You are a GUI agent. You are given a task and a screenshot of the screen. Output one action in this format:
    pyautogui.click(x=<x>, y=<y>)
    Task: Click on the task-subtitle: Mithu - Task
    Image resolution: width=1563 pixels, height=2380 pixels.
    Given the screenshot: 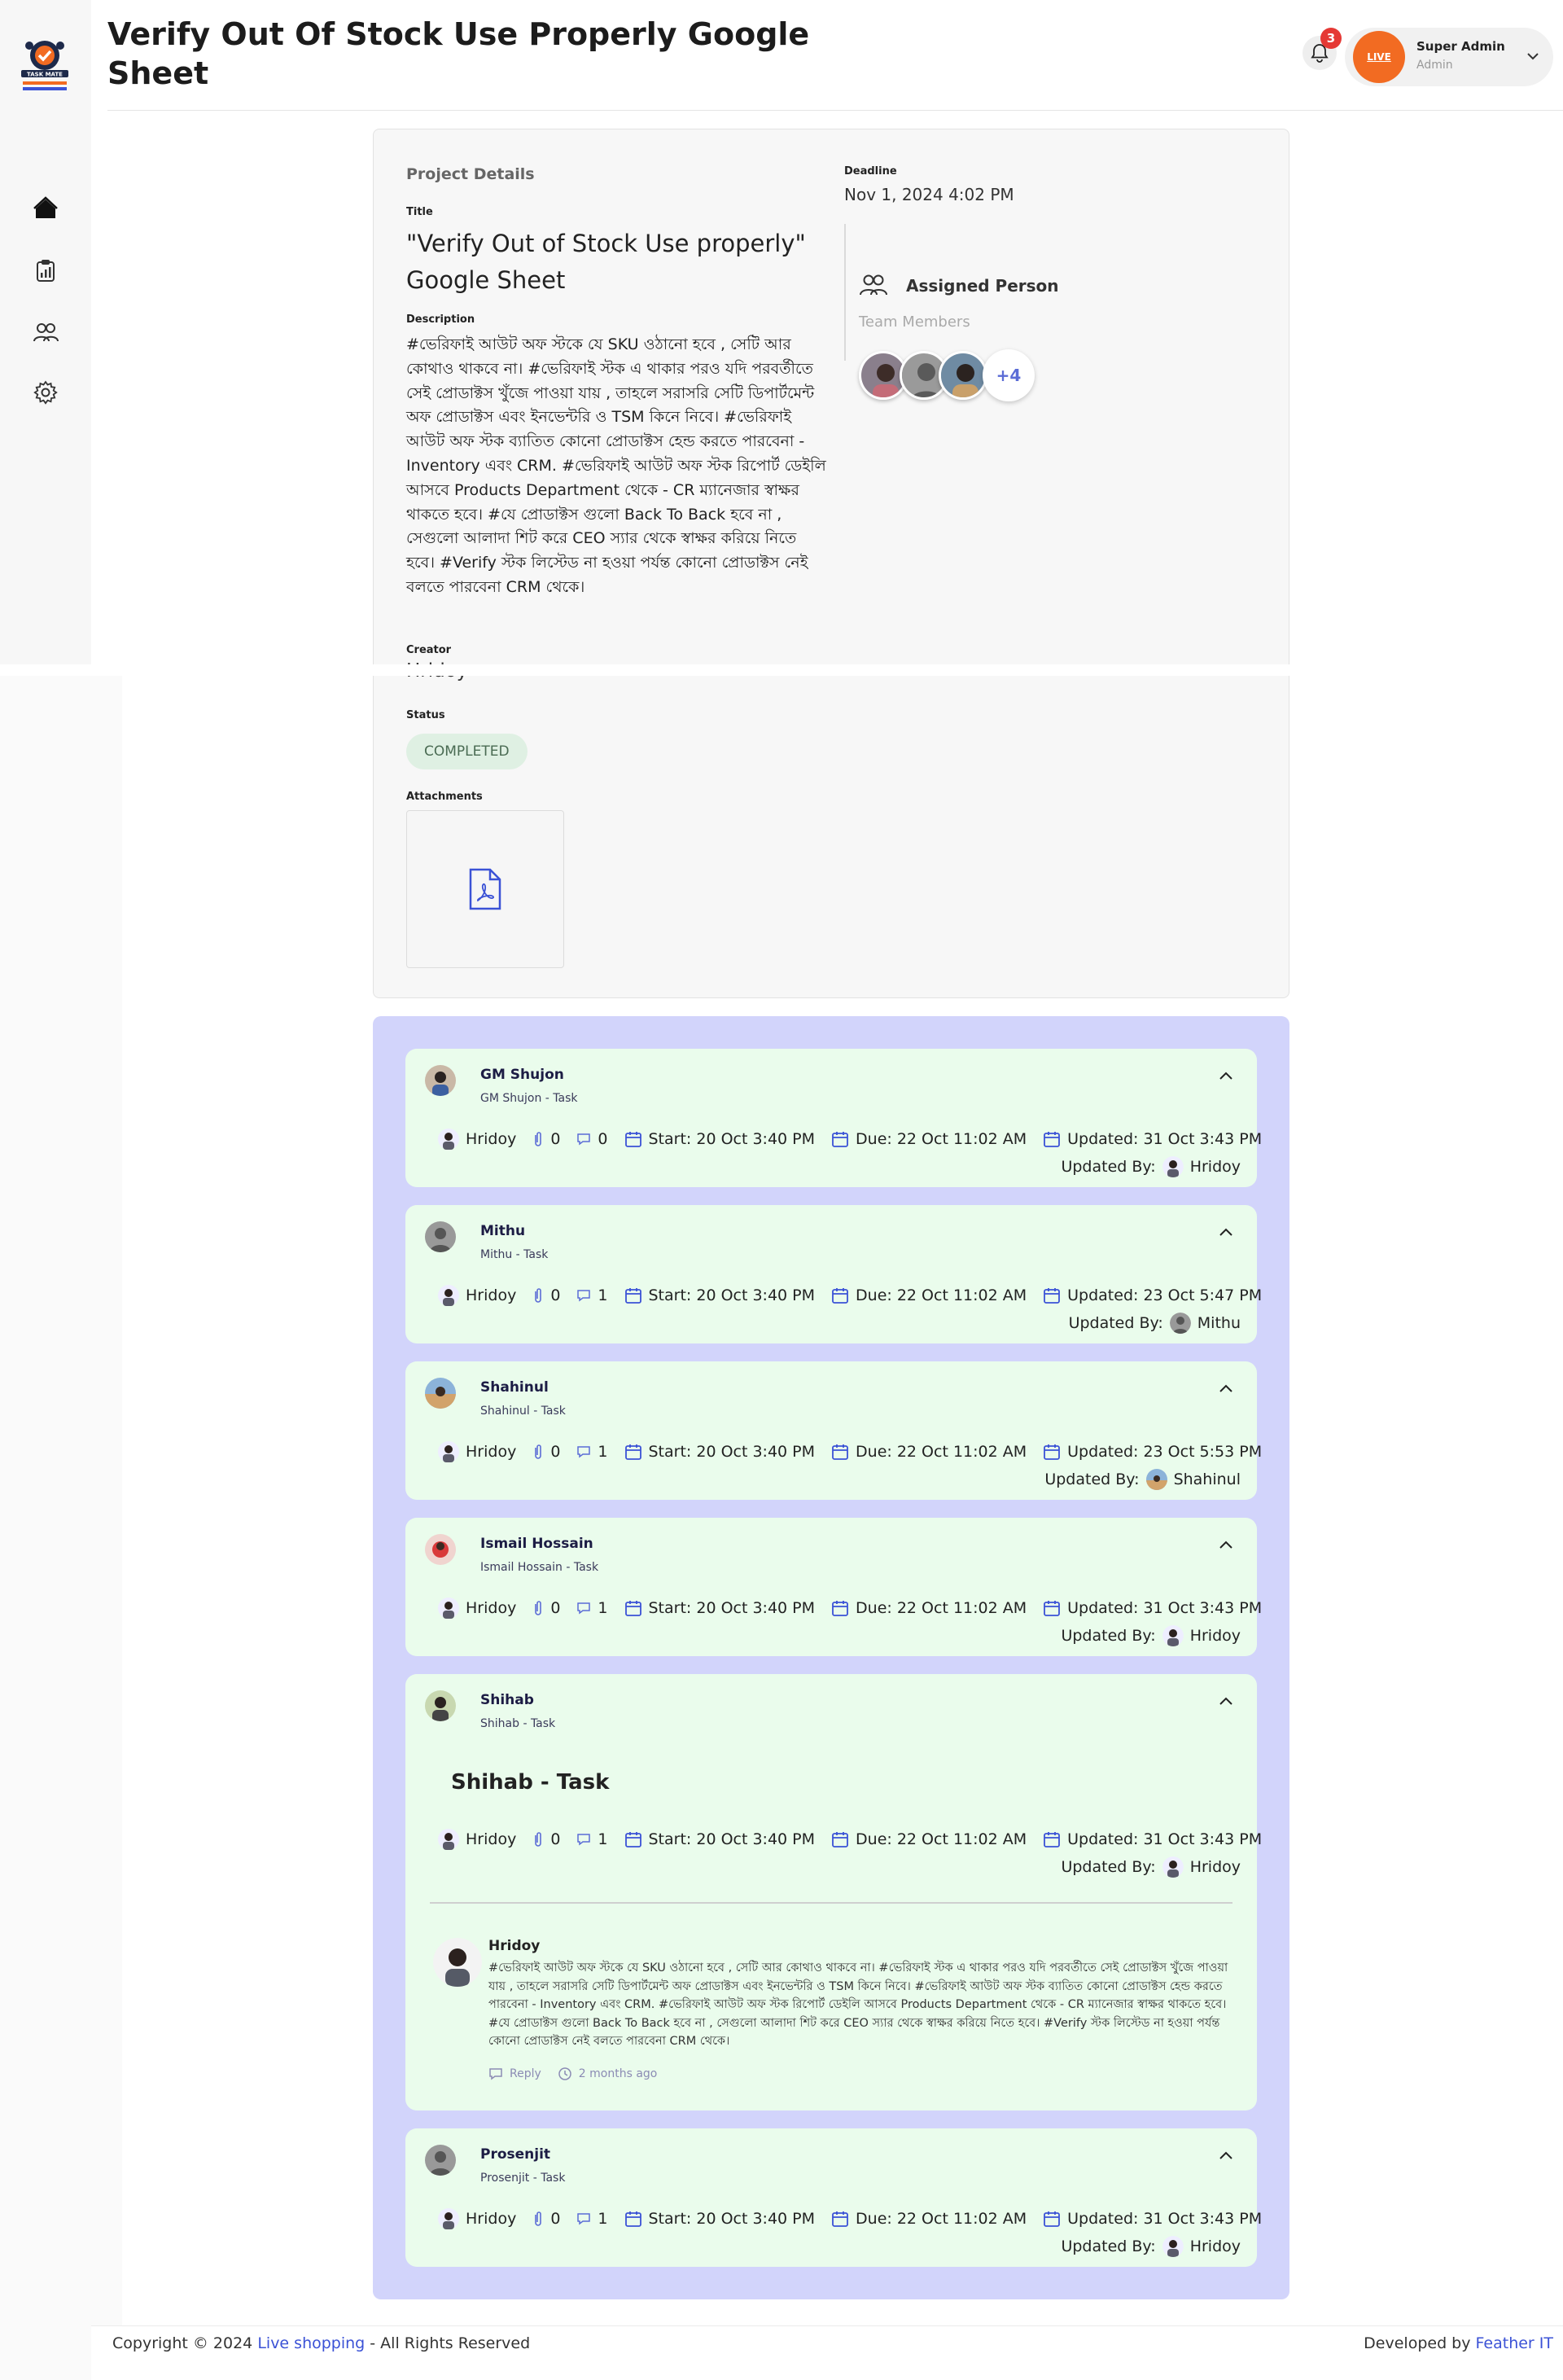 What is the action you would take?
    pyautogui.click(x=514, y=1255)
    